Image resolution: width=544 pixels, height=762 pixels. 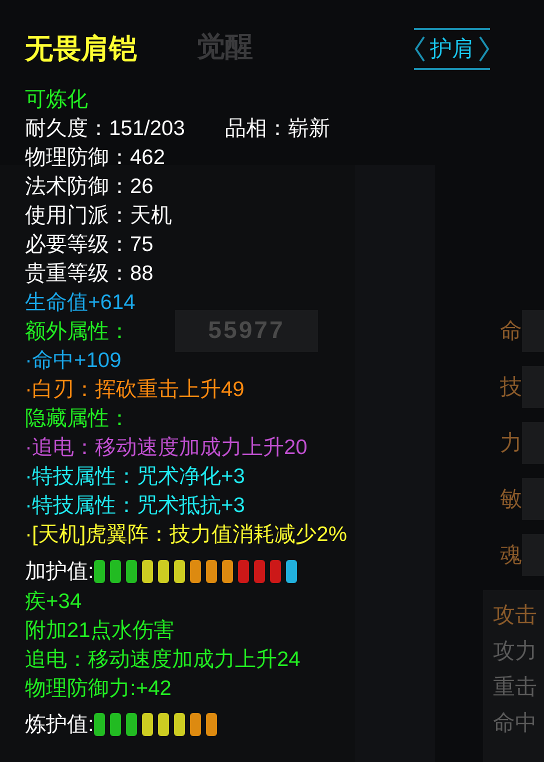 What do you see at coordinates (99, 631) in the screenshot?
I see `attribute-text: 附加21点水伤害` at bounding box center [99, 631].